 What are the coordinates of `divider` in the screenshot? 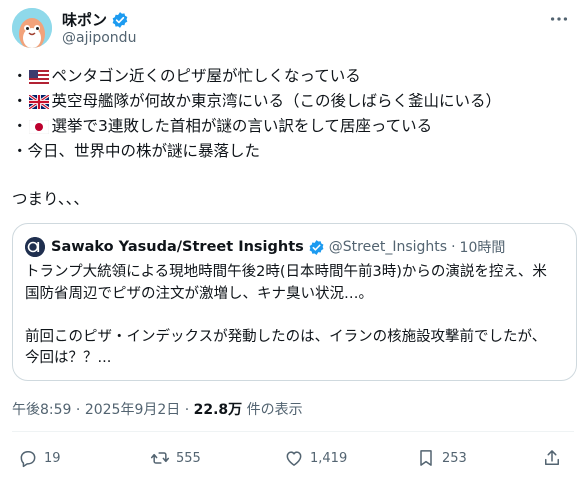 It's located at (293, 431).